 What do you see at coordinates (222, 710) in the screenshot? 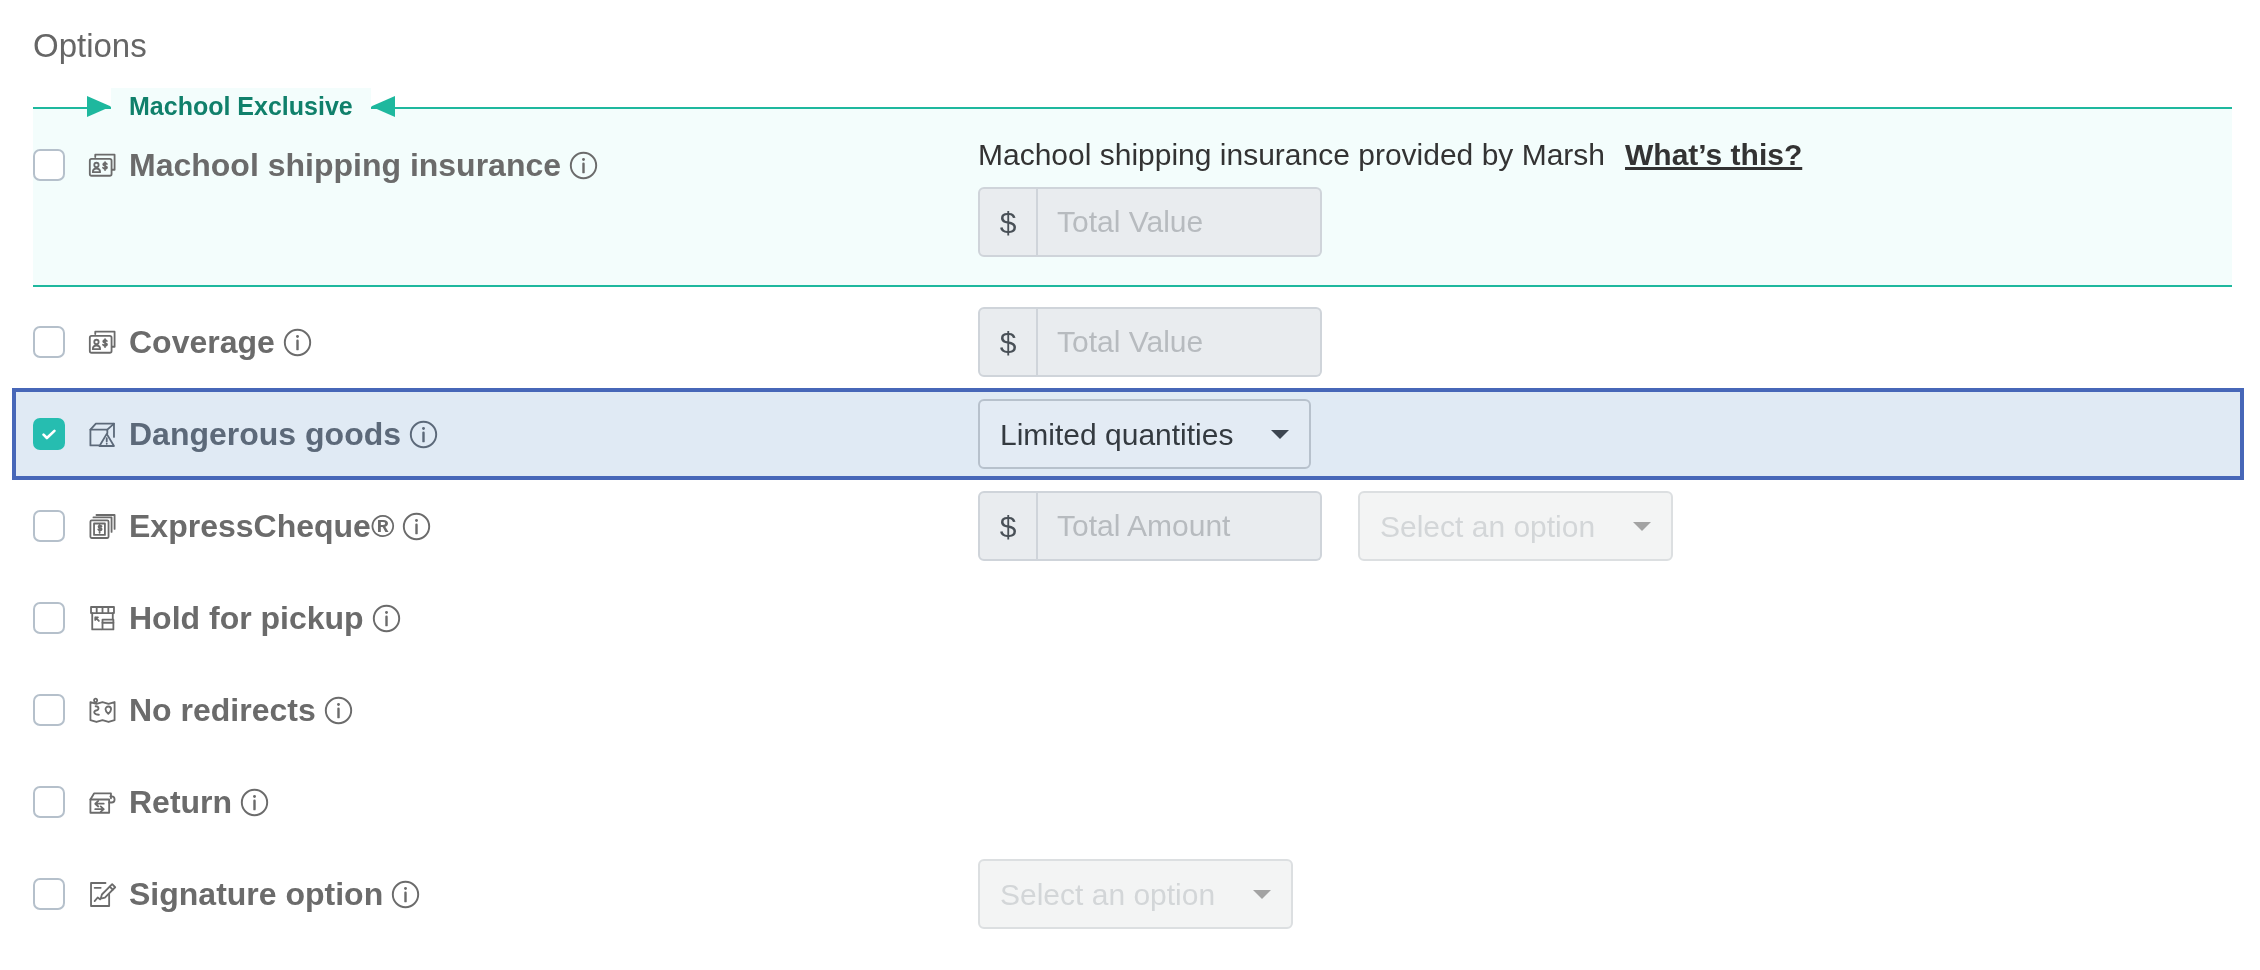
I see `option-label: No redirects` at bounding box center [222, 710].